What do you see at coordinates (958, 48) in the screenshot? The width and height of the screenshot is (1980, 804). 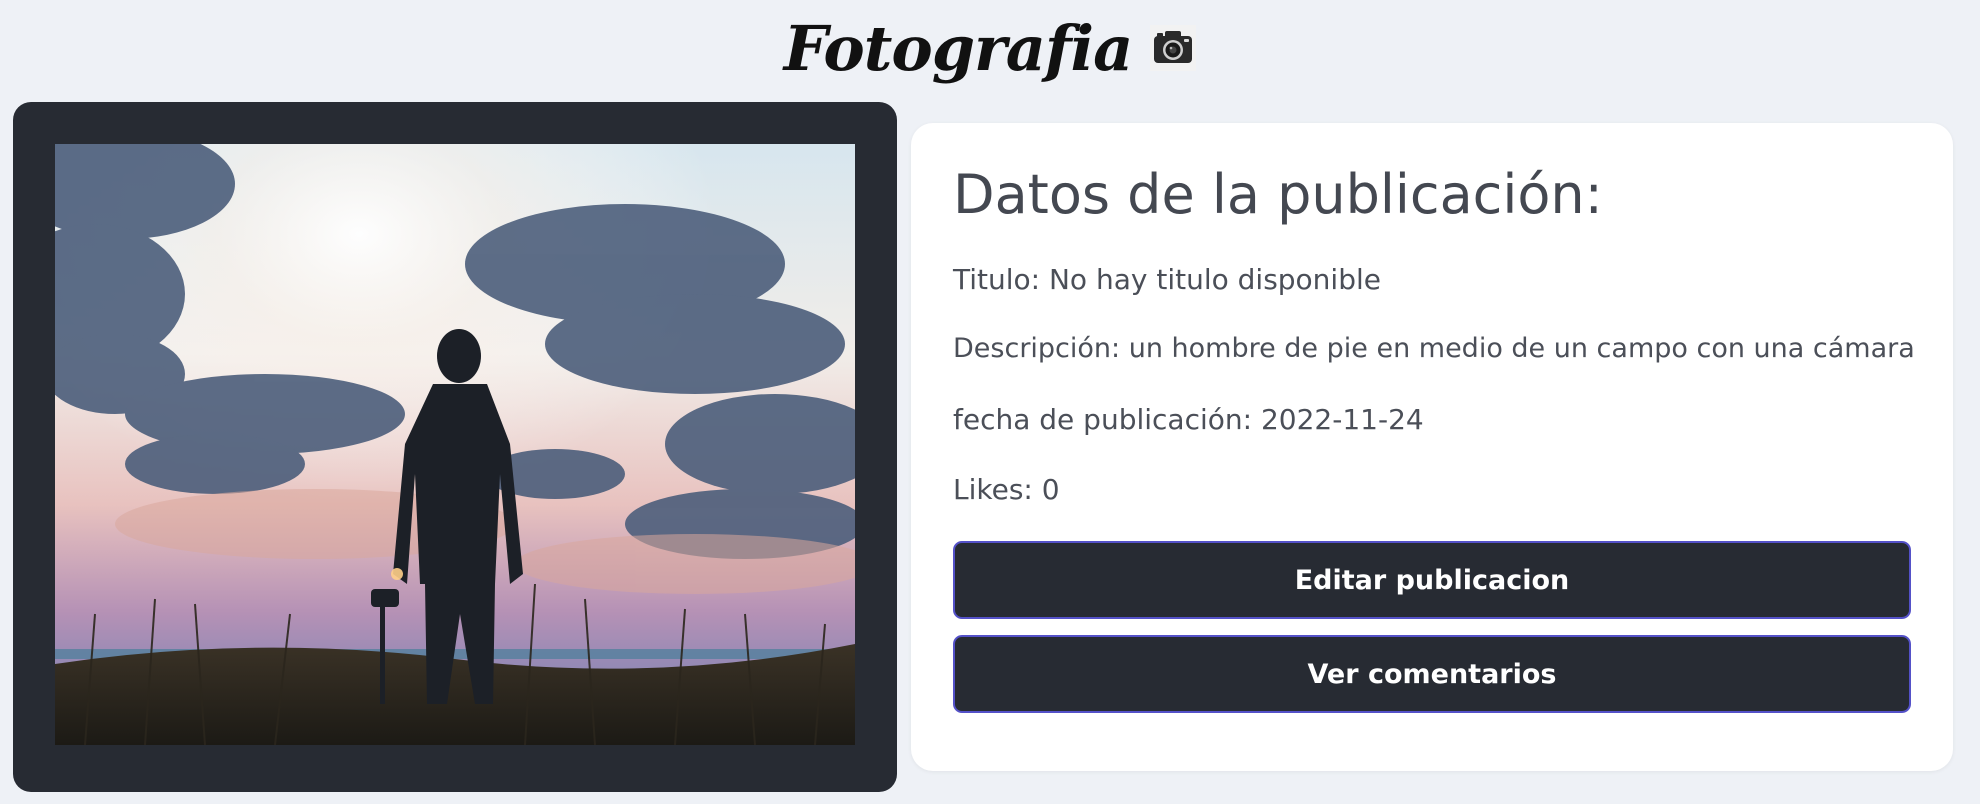 I see `site-title: Fotografia` at bounding box center [958, 48].